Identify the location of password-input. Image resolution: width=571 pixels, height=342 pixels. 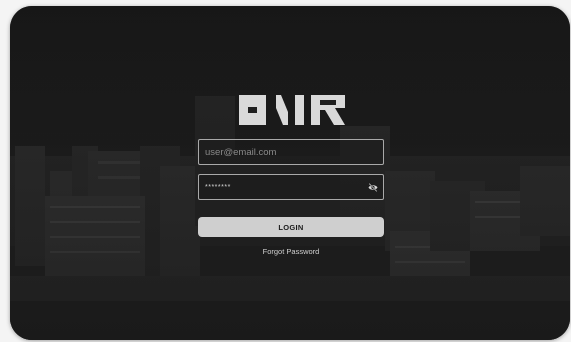
(291, 187).